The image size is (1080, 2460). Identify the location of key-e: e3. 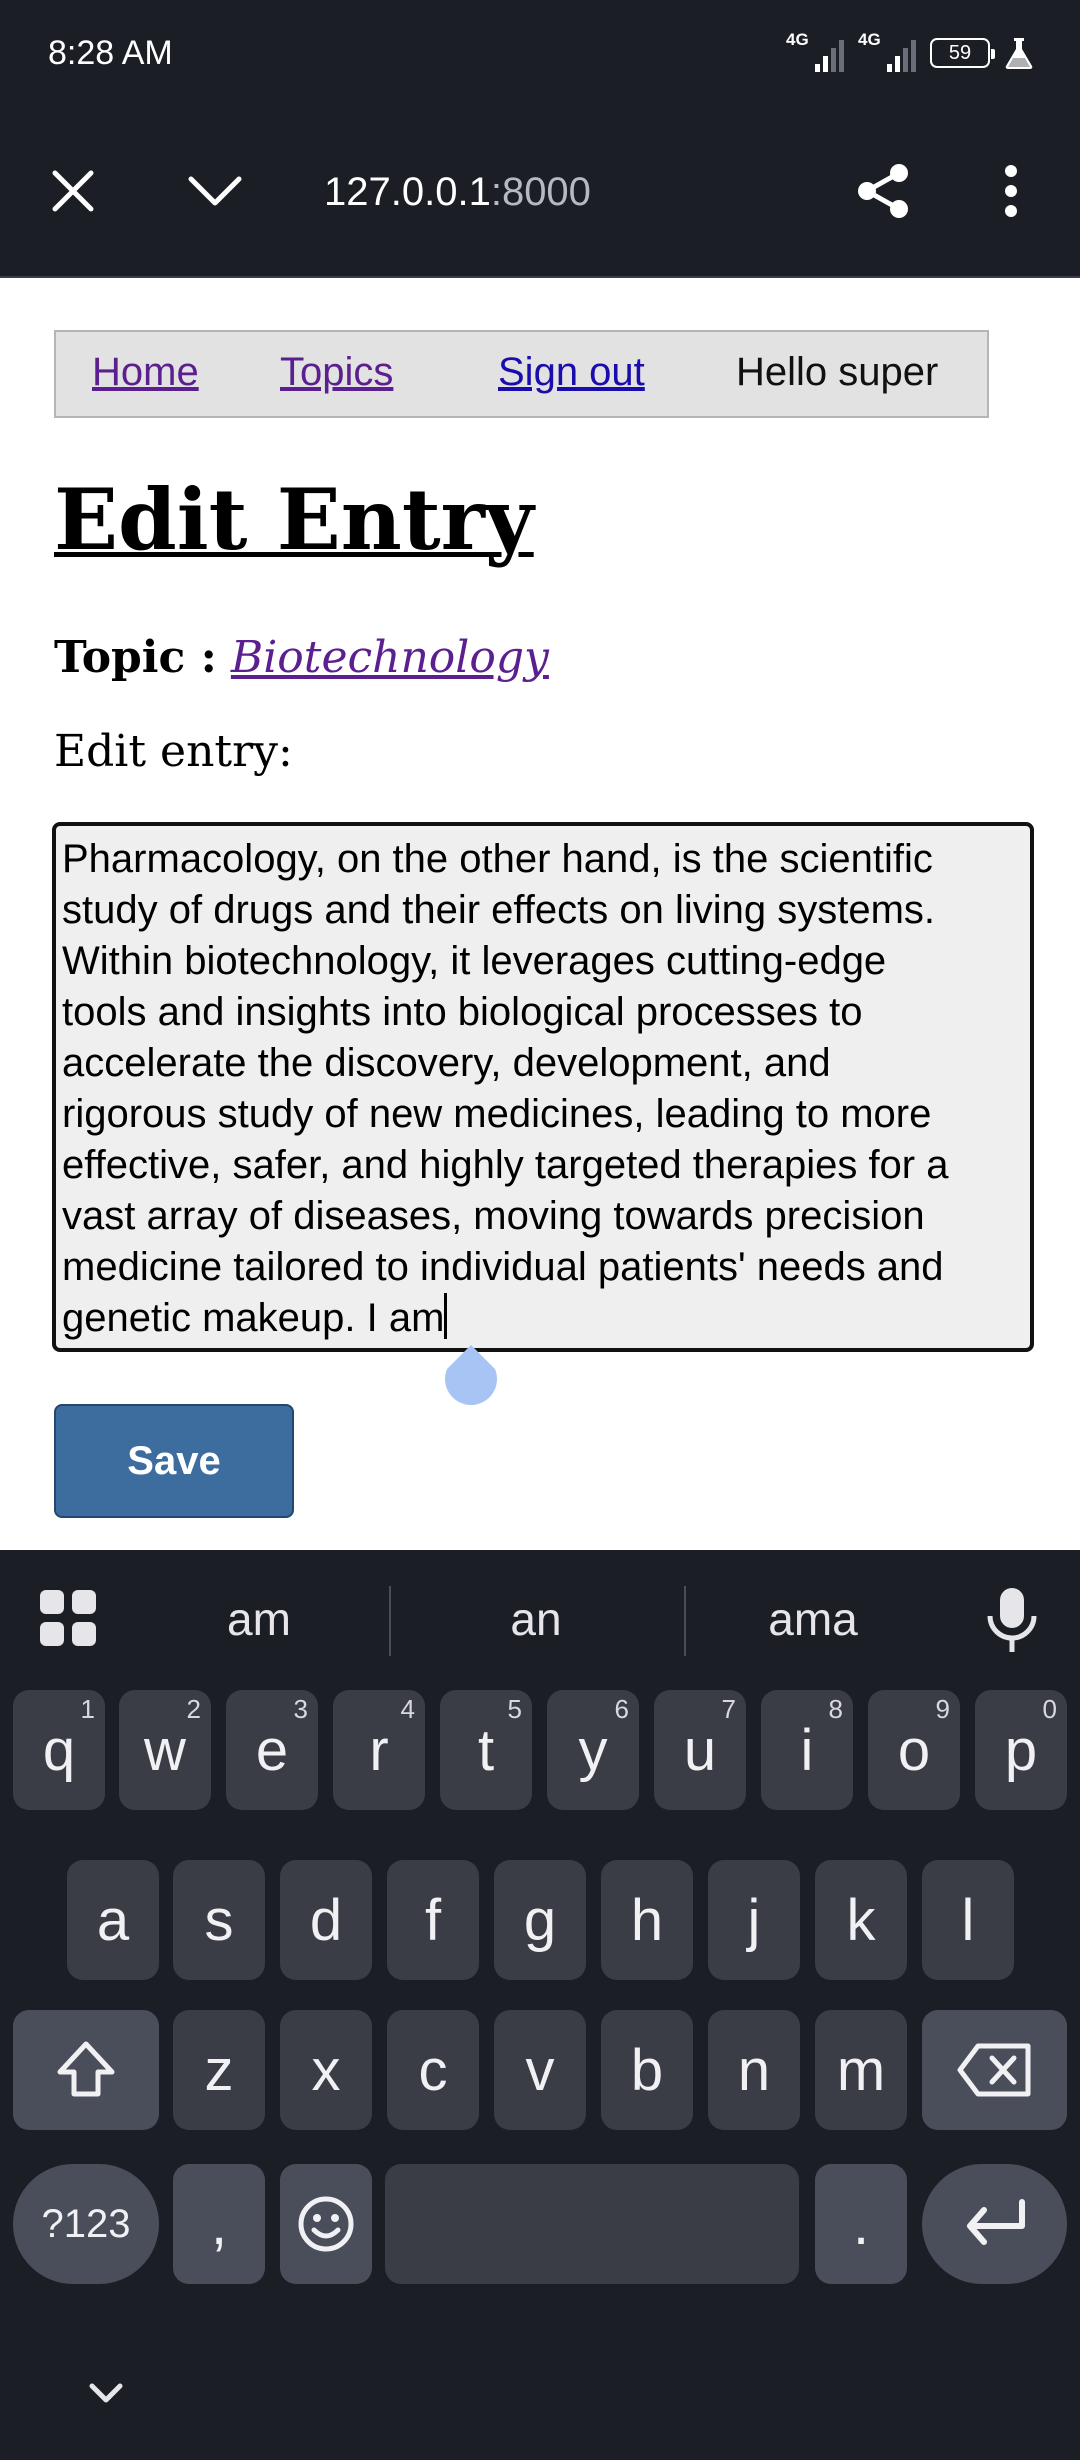
(272, 1750).